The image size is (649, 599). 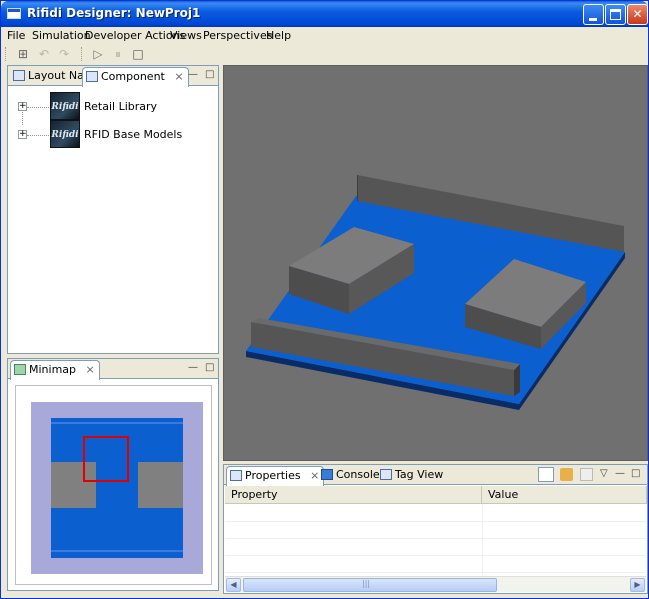 I want to click on minimap-box-left, so click(x=73, y=485).